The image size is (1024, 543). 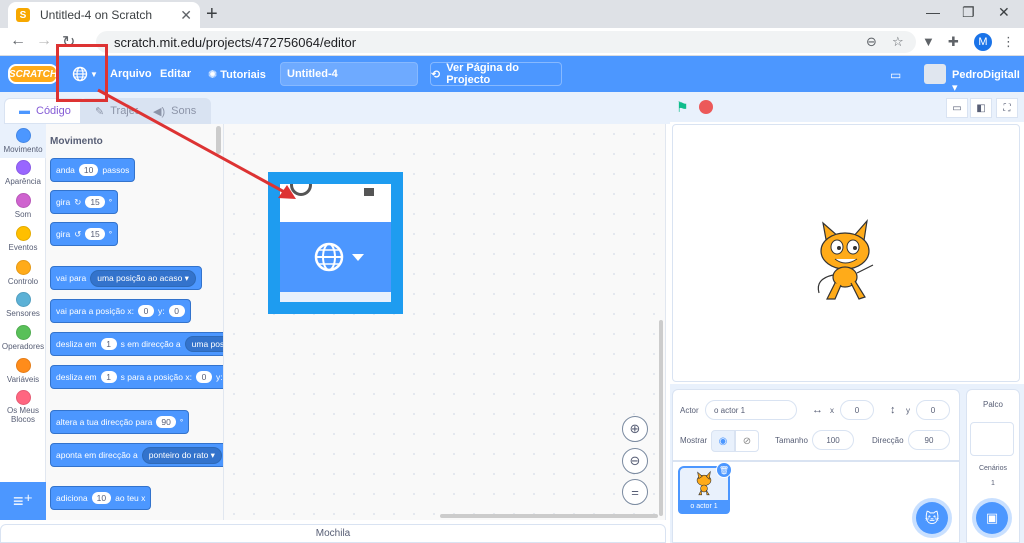 What do you see at coordinates (76, 344) in the screenshot?
I see `block-text: desliza em` at bounding box center [76, 344].